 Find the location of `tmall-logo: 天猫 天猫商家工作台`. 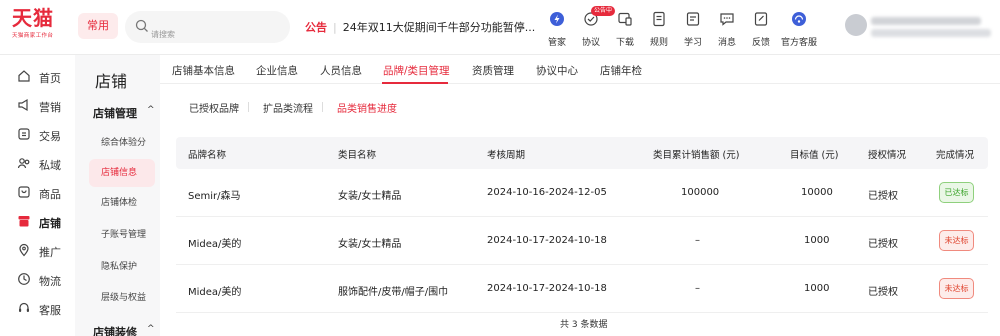

tmall-logo: 天猫 天猫商家工作台 is located at coordinates (41, 22).